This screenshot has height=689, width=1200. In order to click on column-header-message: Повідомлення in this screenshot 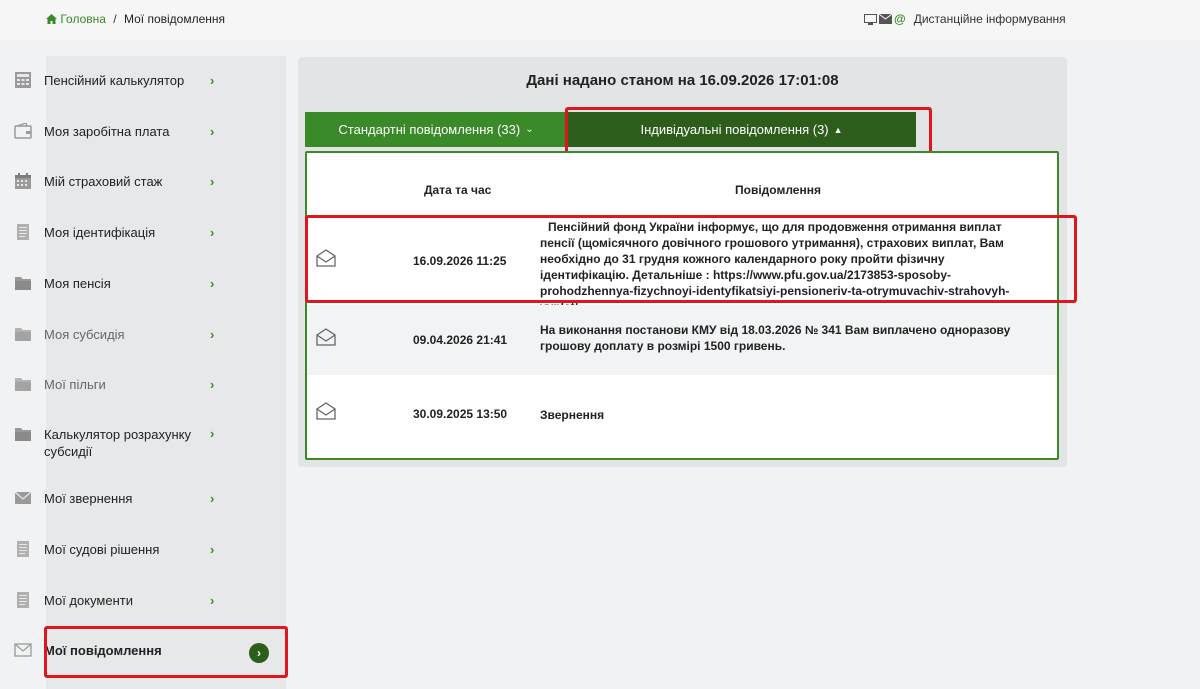, I will do `click(778, 190)`.